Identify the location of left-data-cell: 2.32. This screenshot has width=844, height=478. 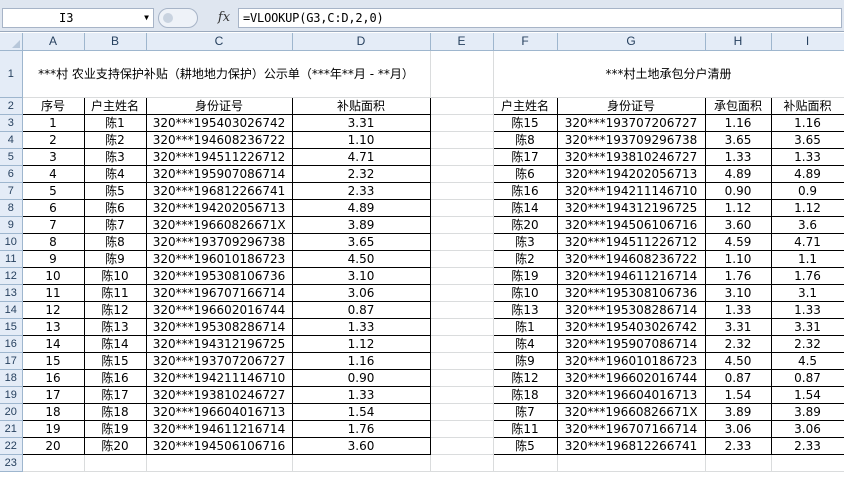
(361, 173).